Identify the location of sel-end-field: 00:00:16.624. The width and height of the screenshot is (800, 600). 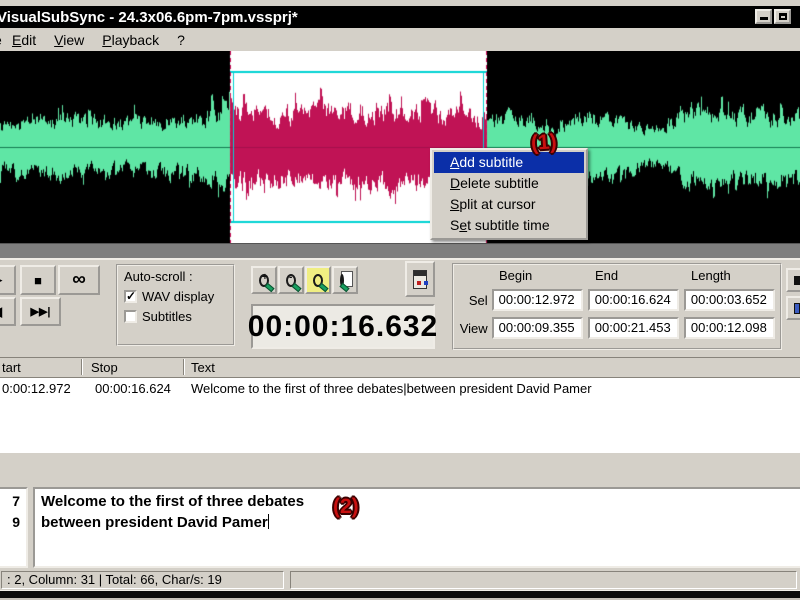
(633, 300).